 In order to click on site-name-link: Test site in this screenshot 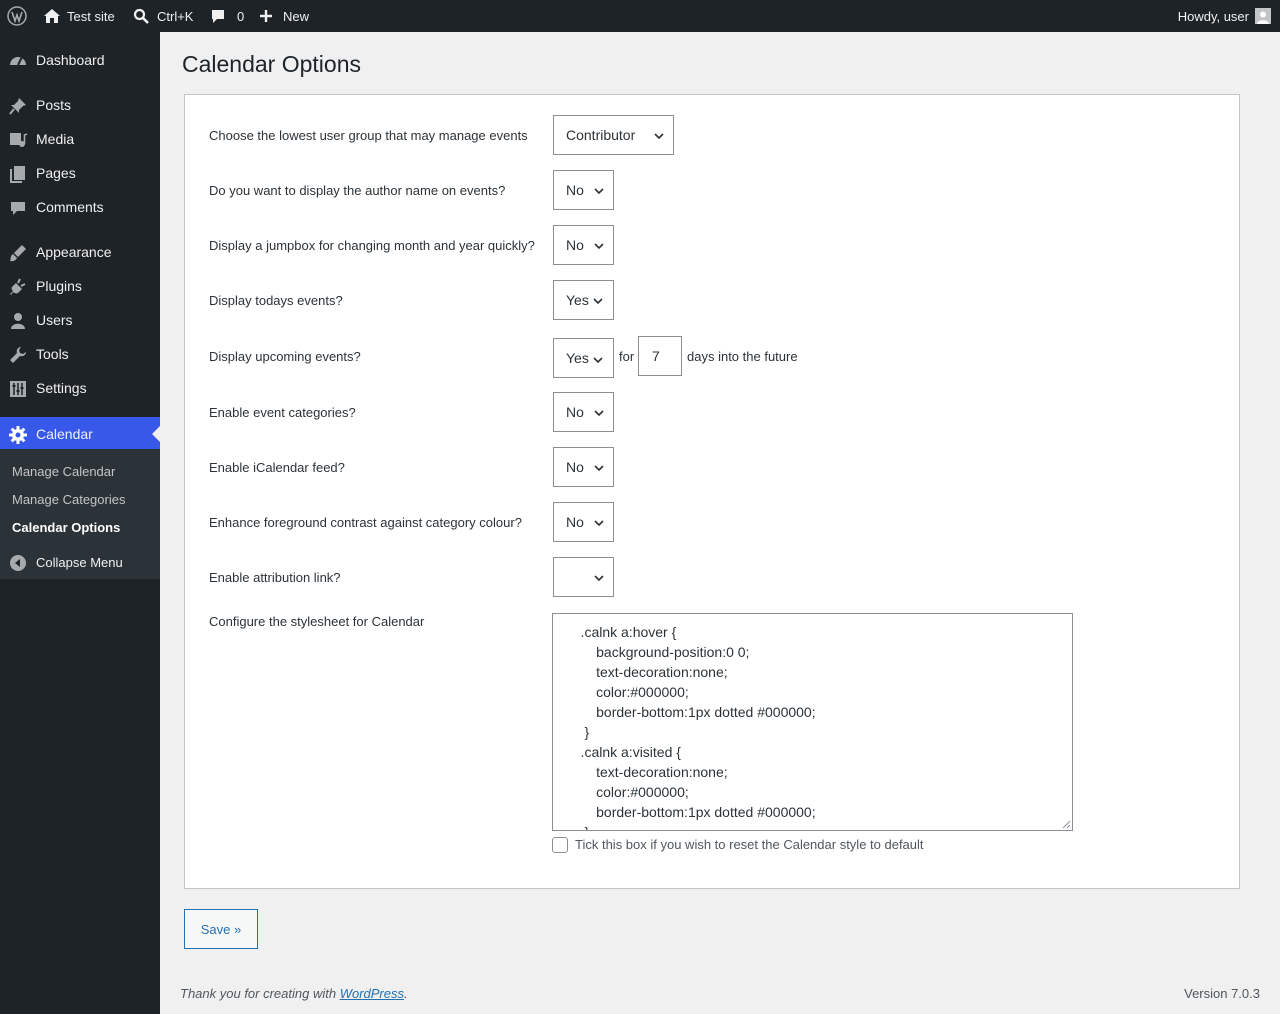, I will do `click(79, 16)`.